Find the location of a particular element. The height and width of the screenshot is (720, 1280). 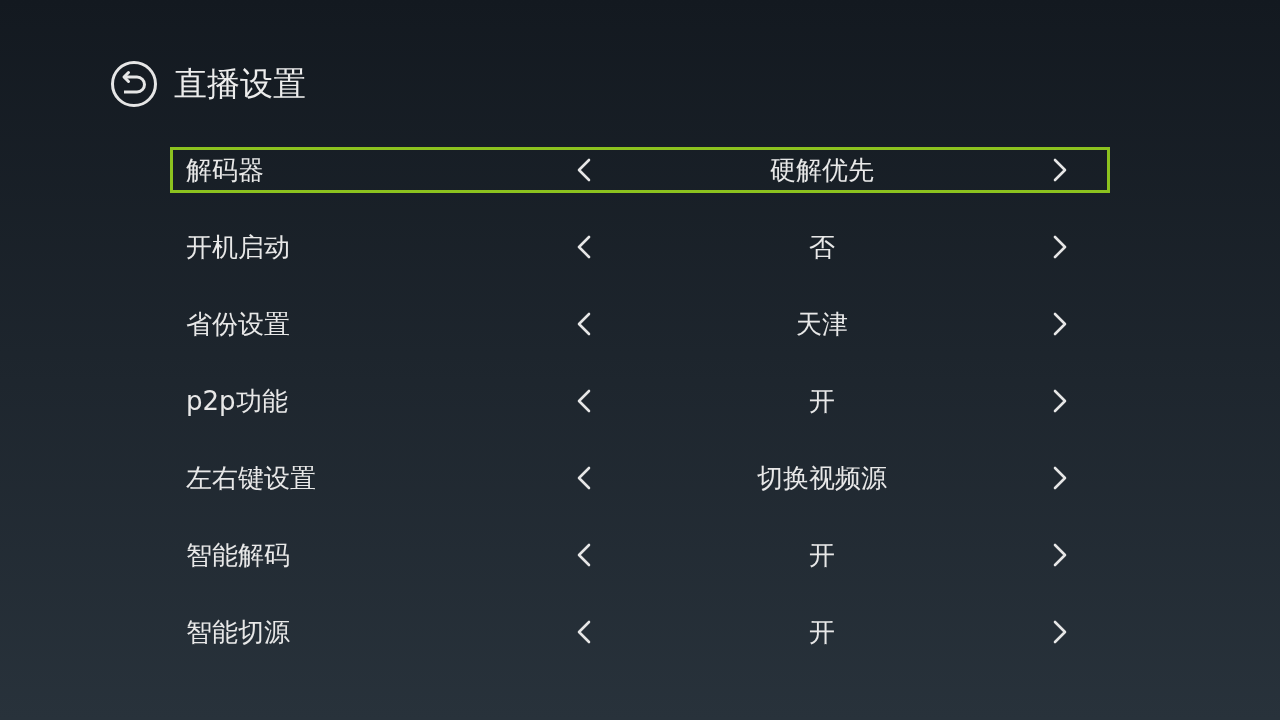

setting-value: 否 is located at coordinates (822, 247).